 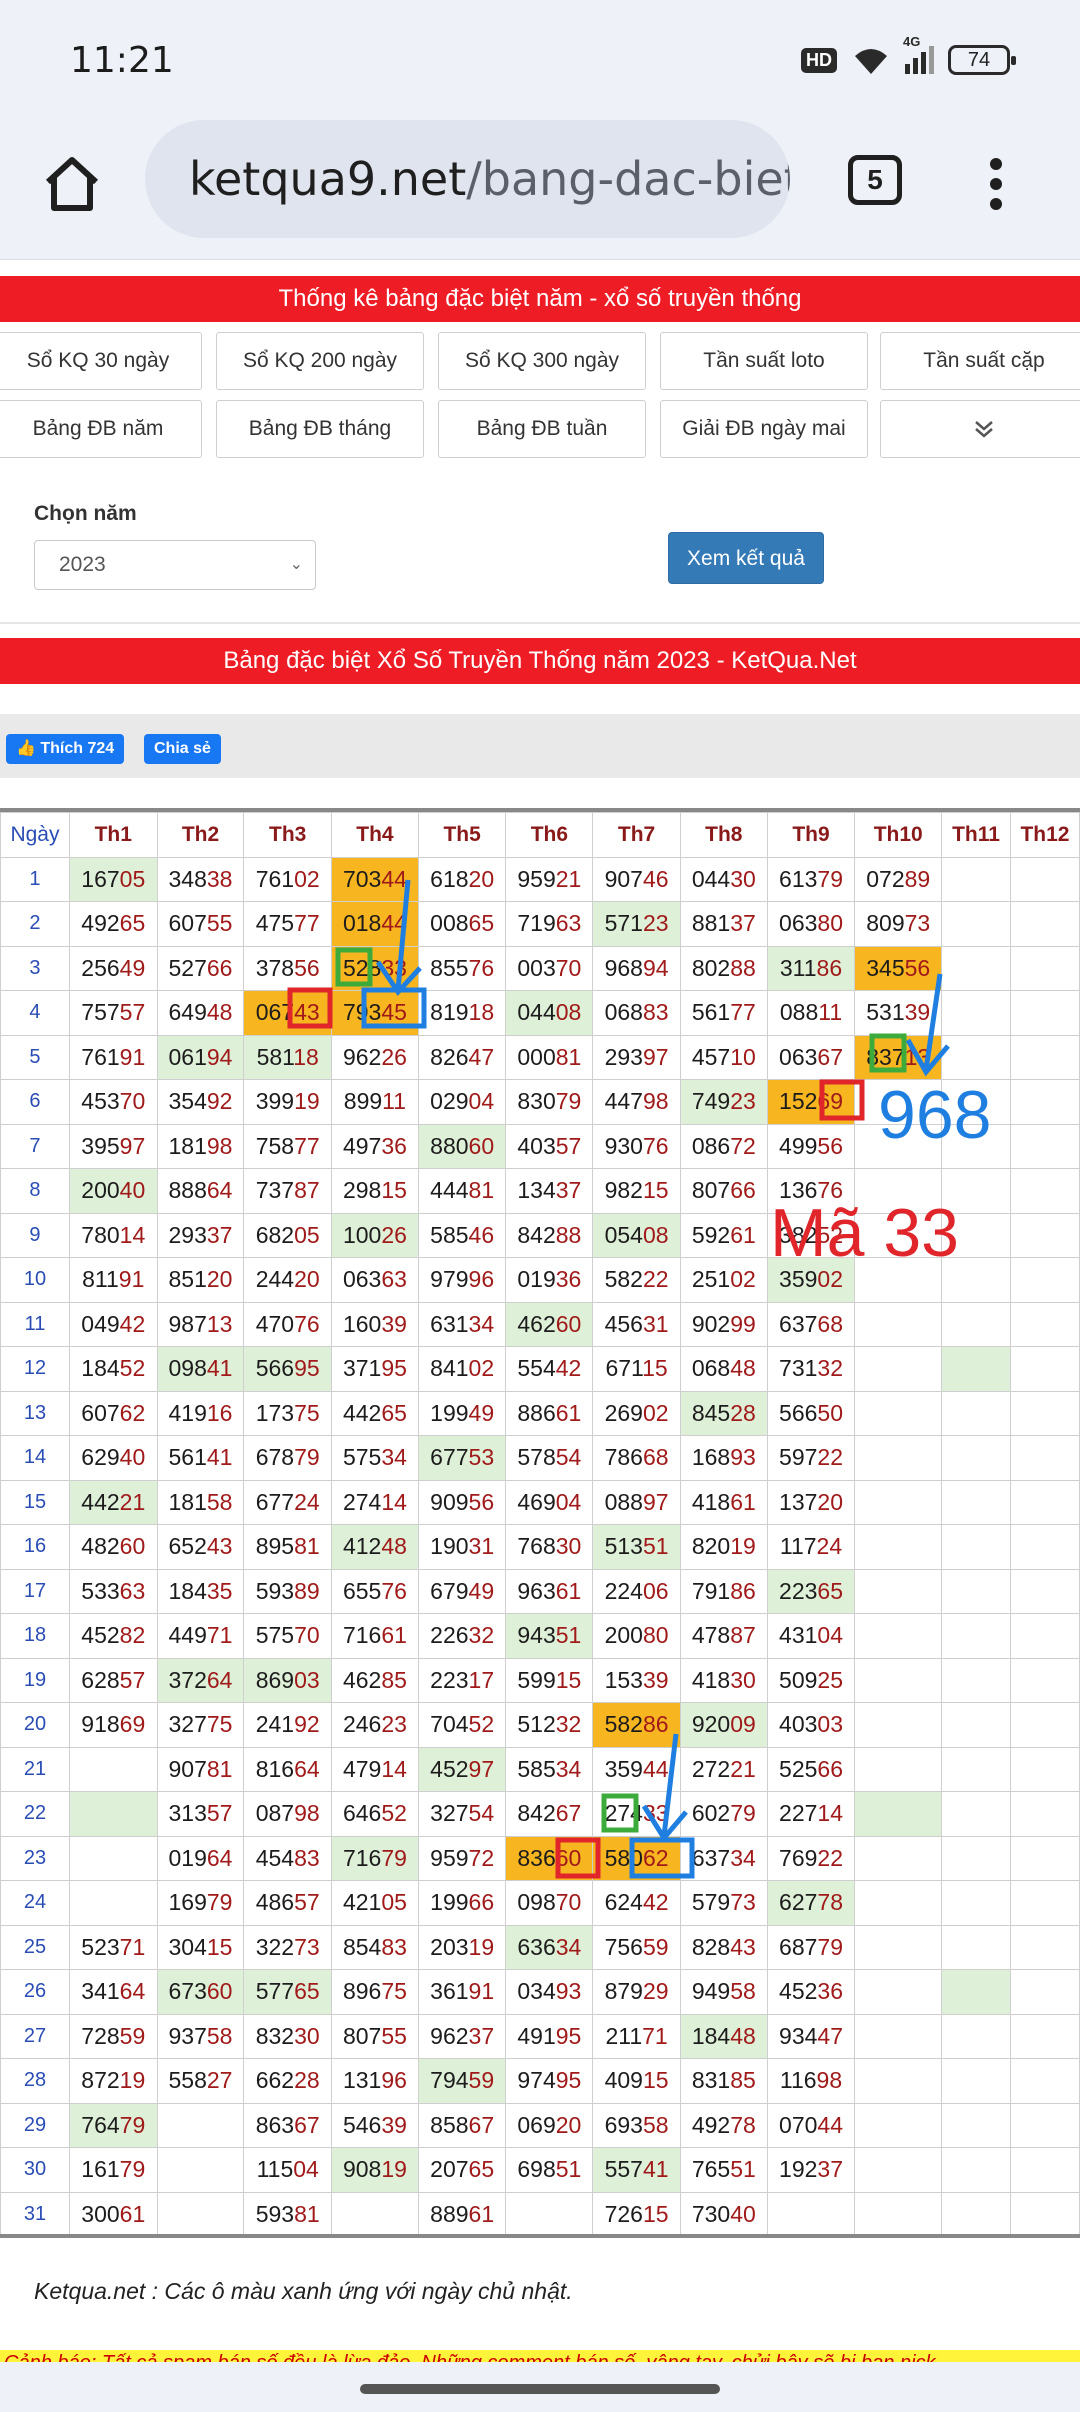 I want to click on result-cell: 58222, so click(x=636, y=1280).